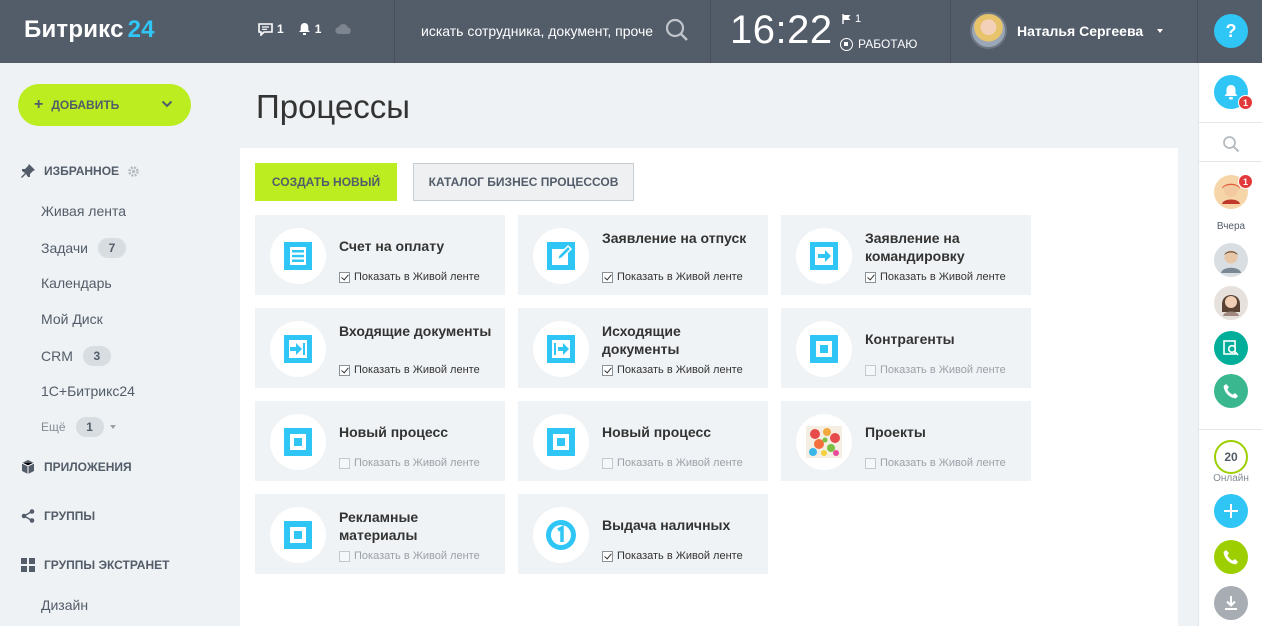 This screenshot has height=626, width=1262. What do you see at coordinates (88, 467) in the screenshot?
I see `apps-label: ПРИЛОЖЕНИЯ` at bounding box center [88, 467].